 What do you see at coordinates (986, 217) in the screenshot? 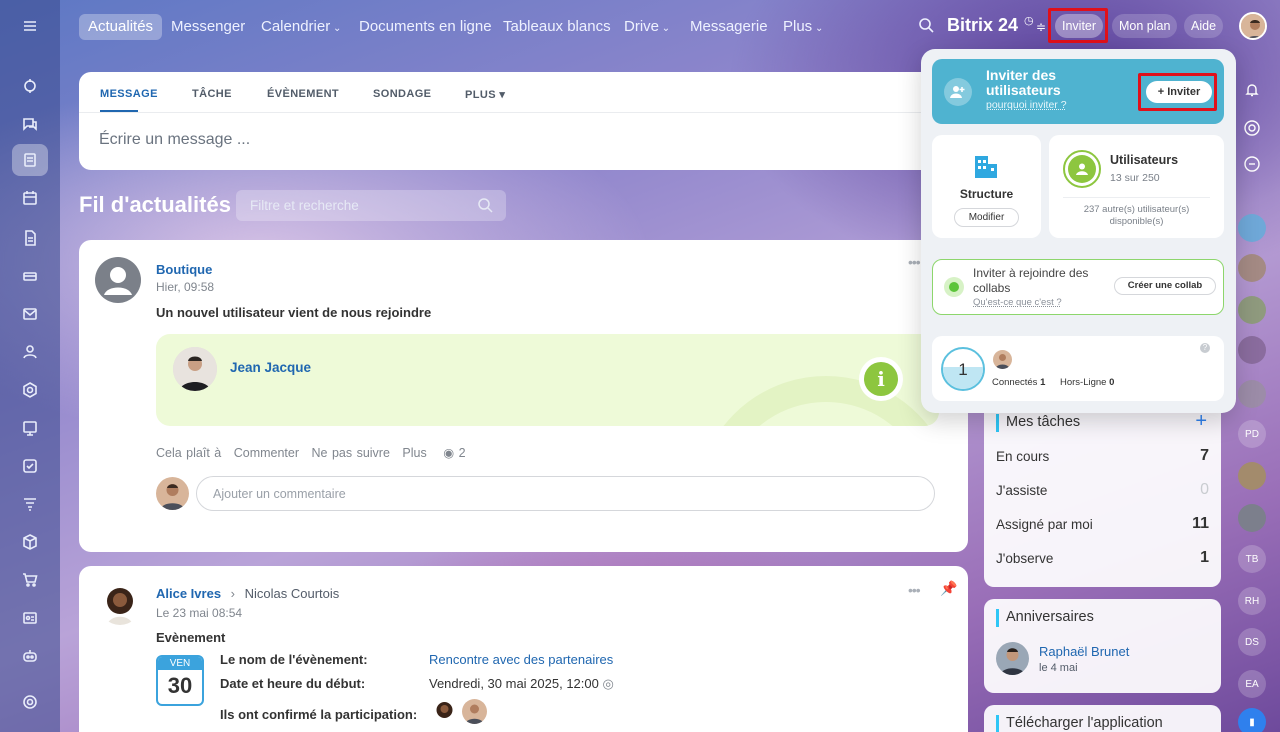
I see `modify-structure-button: Modifier` at bounding box center [986, 217].